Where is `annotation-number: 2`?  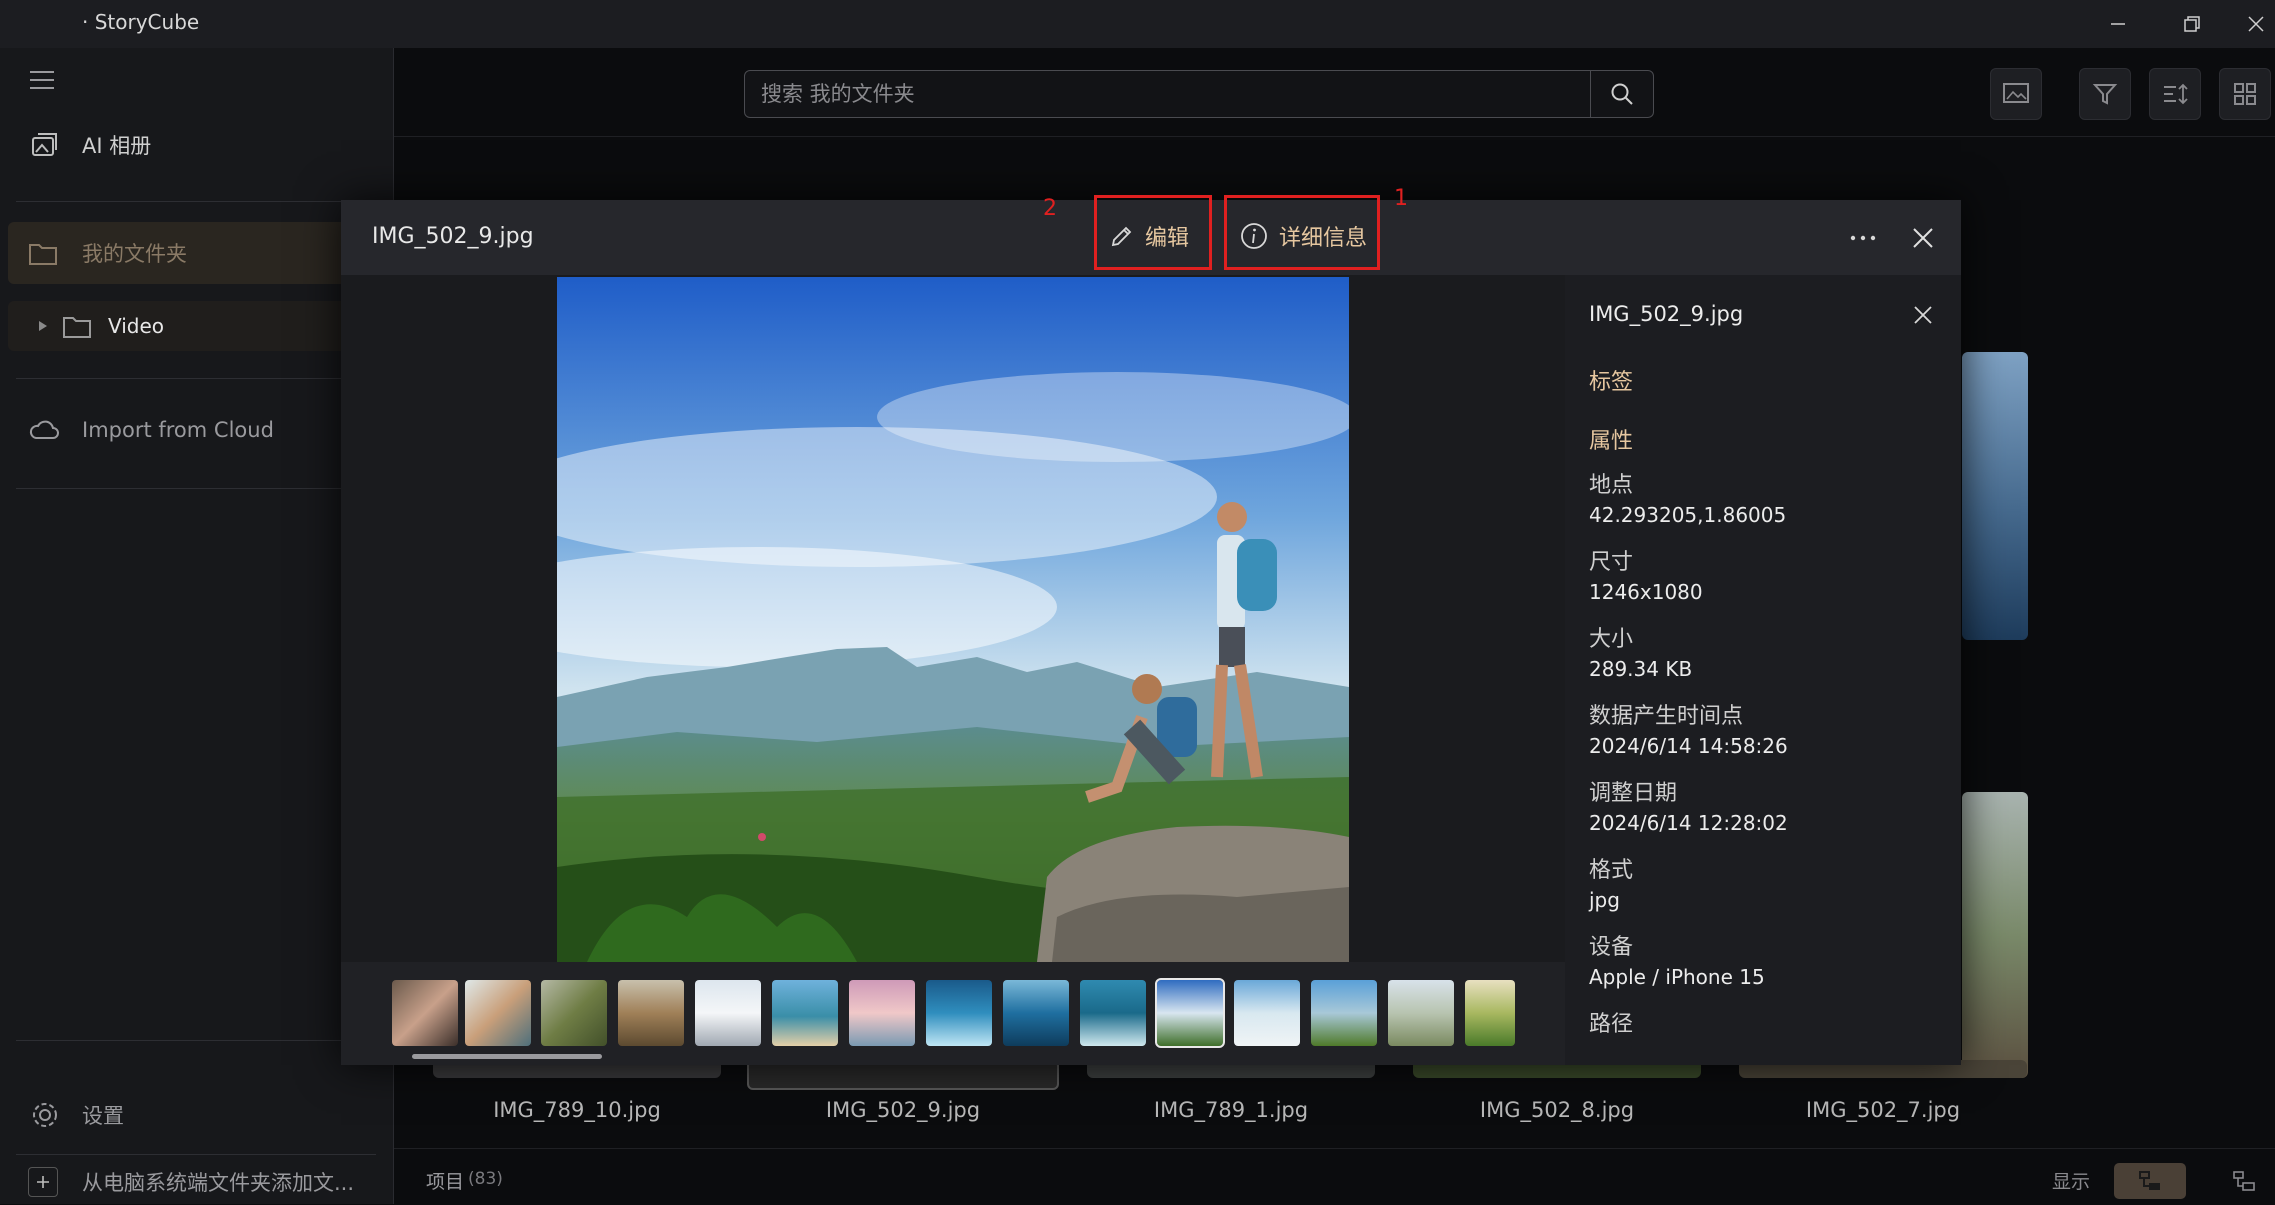 annotation-number: 2 is located at coordinates (1050, 208).